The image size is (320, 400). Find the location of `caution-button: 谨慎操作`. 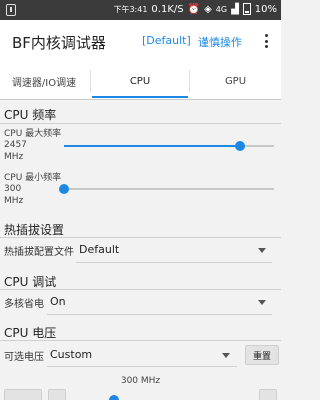

caution-button: 谨慎操作 is located at coordinates (220, 42).